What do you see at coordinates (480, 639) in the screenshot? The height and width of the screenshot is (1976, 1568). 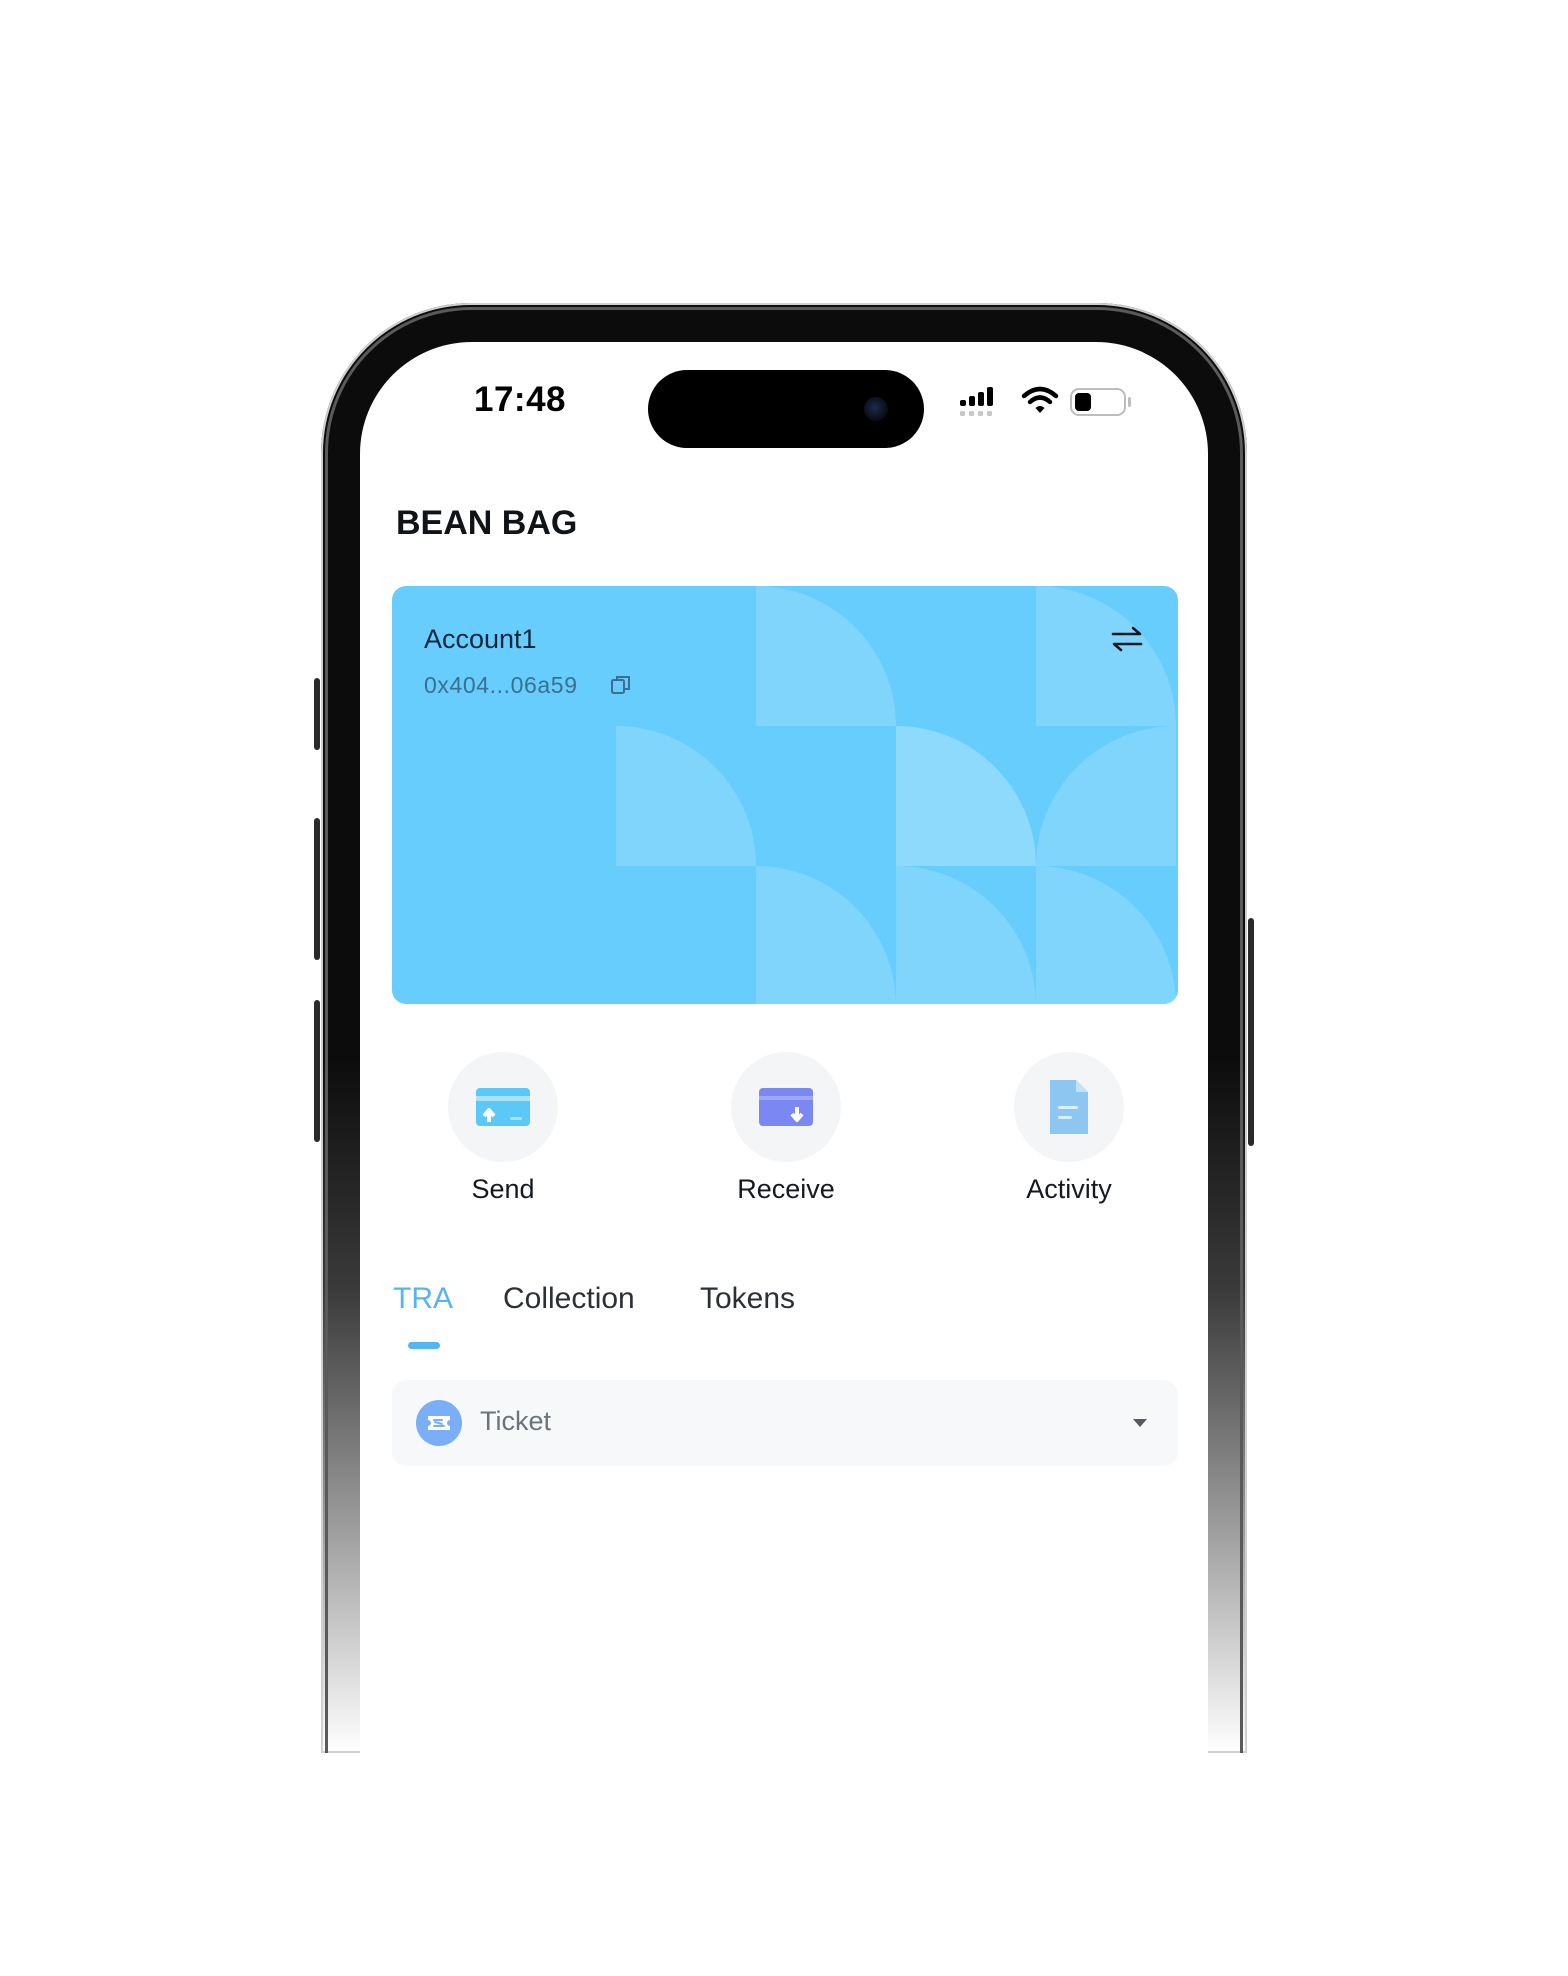 I see `account-name: Account1` at bounding box center [480, 639].